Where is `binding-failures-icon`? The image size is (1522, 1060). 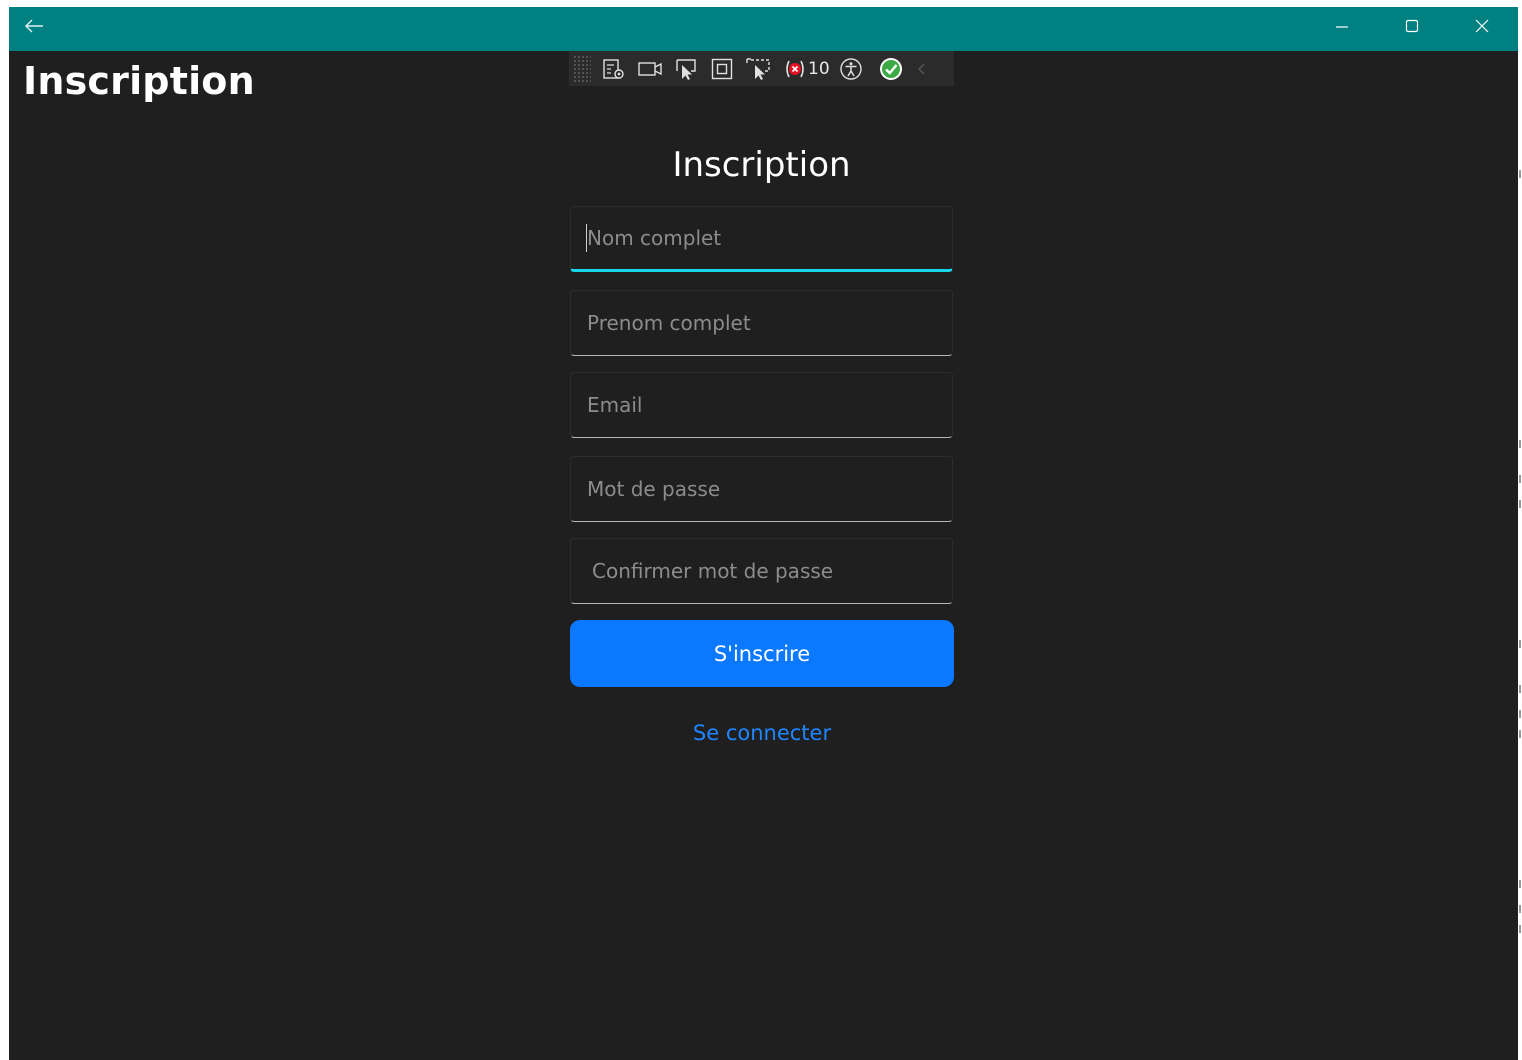 binding-failures-icon is located at coordinates (795, 68).